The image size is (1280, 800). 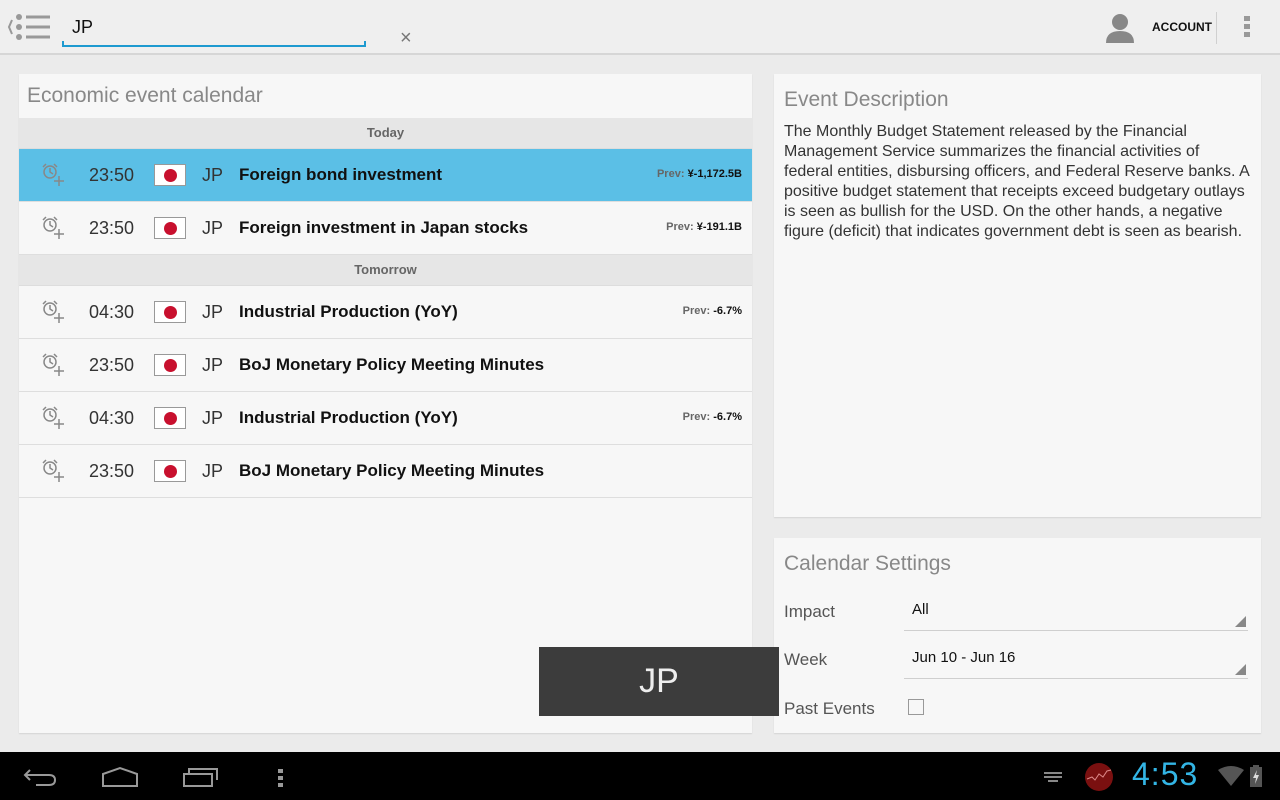 What do you see at coordinates (1182, 27) in the screenshot?
I see `account-button: ACCOUNT` at bounding box center [1182, 27].